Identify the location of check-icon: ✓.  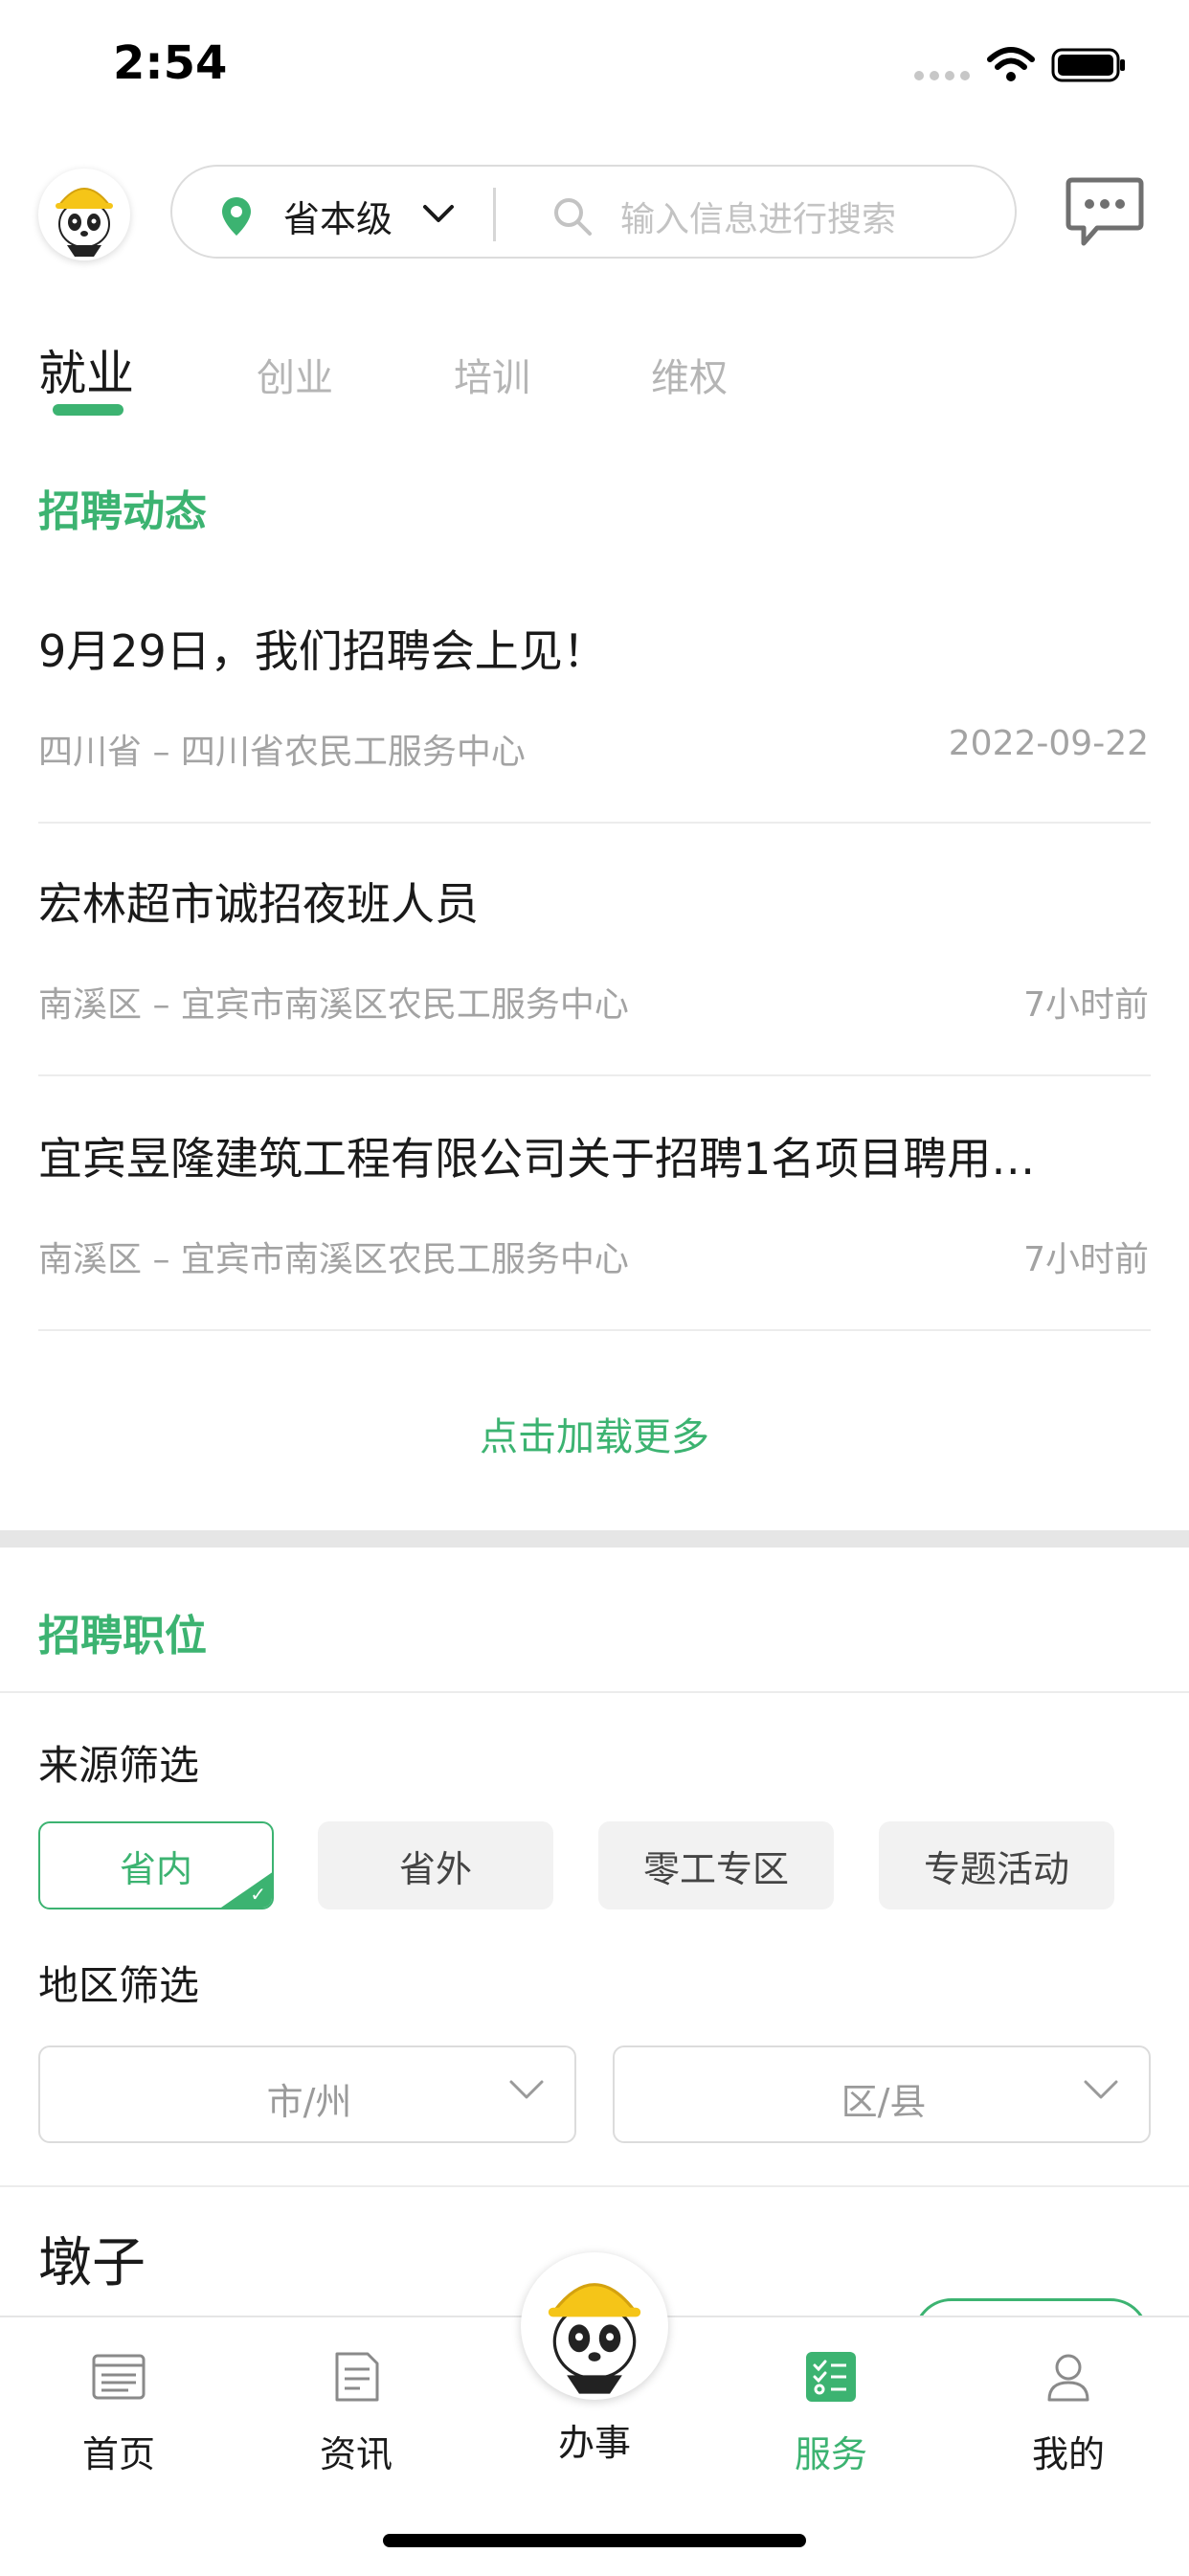
(258, 1894).